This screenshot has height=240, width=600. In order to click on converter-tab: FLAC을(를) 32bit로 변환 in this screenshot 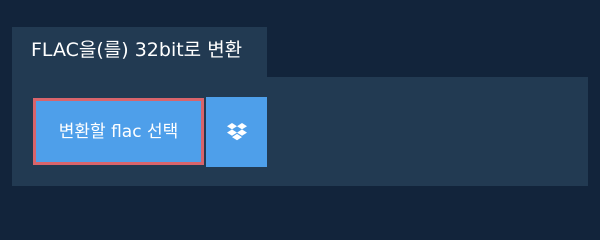, I will do `click(139, 52)`.